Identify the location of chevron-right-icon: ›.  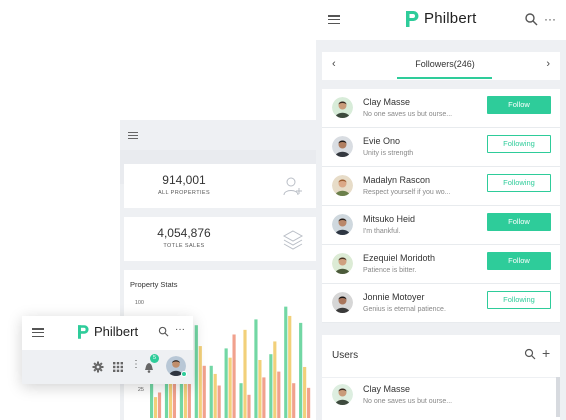
(548, 64).